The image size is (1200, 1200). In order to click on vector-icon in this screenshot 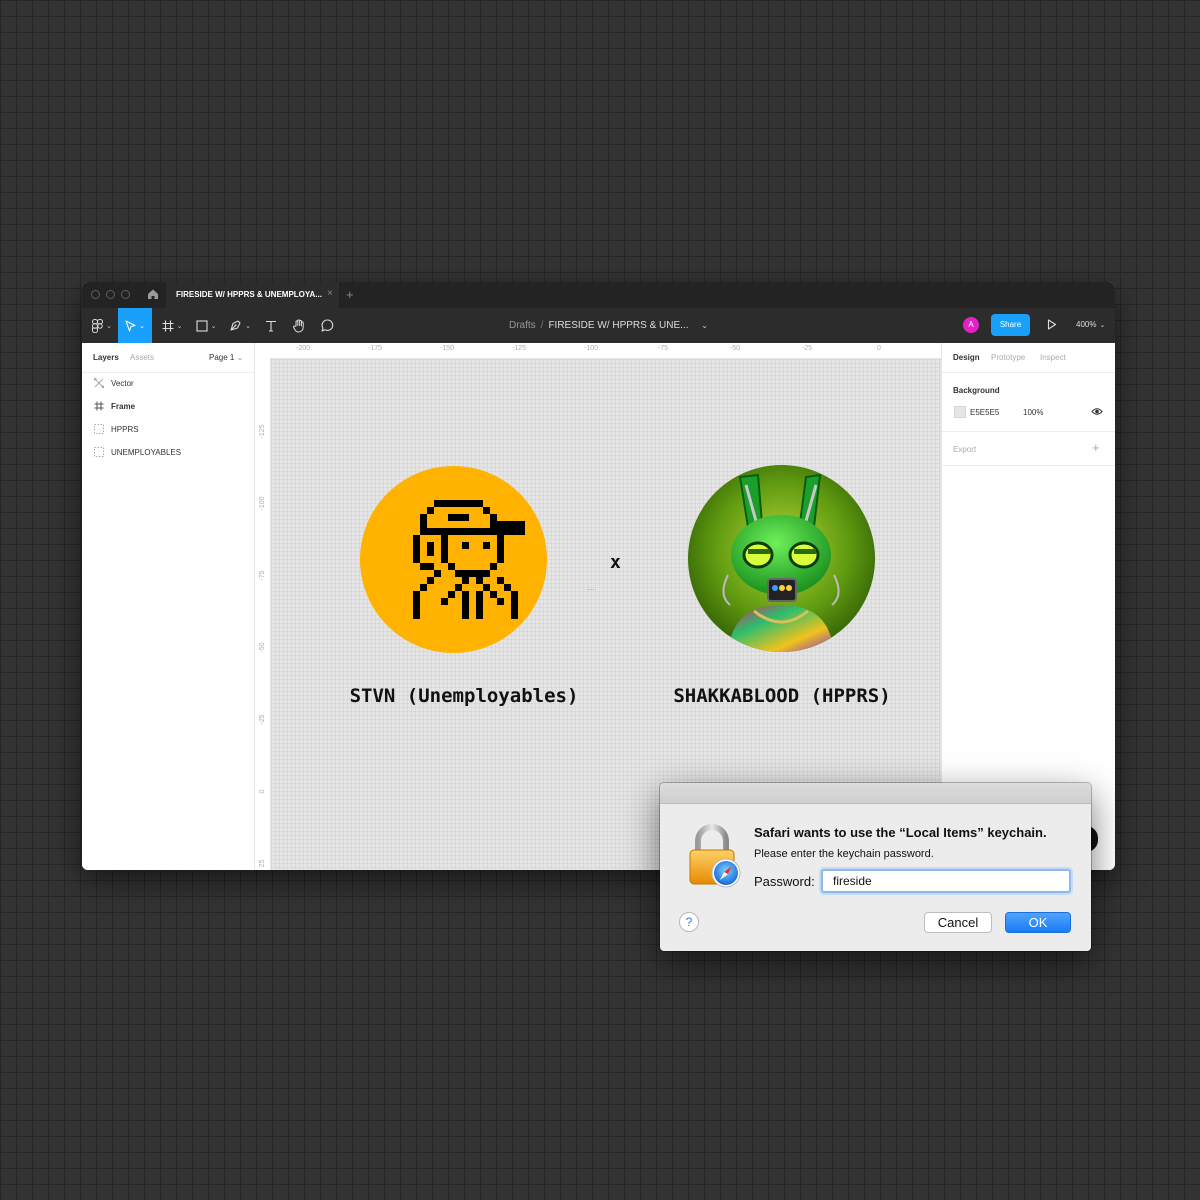, I will do `click(99, 383)`.